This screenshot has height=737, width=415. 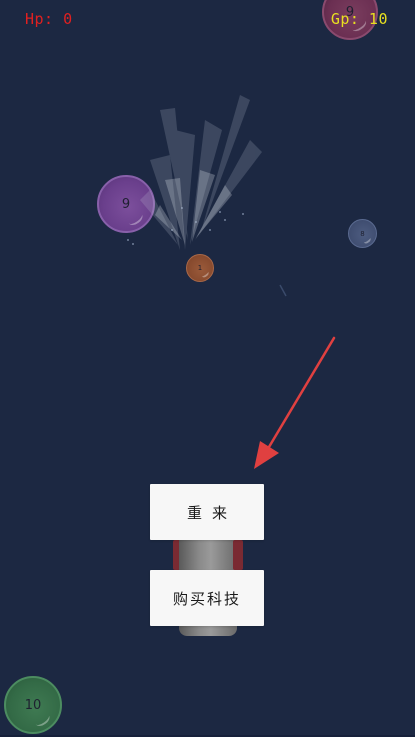 I want to click on bubble-enemy: 8, so click(x=362, y=233).